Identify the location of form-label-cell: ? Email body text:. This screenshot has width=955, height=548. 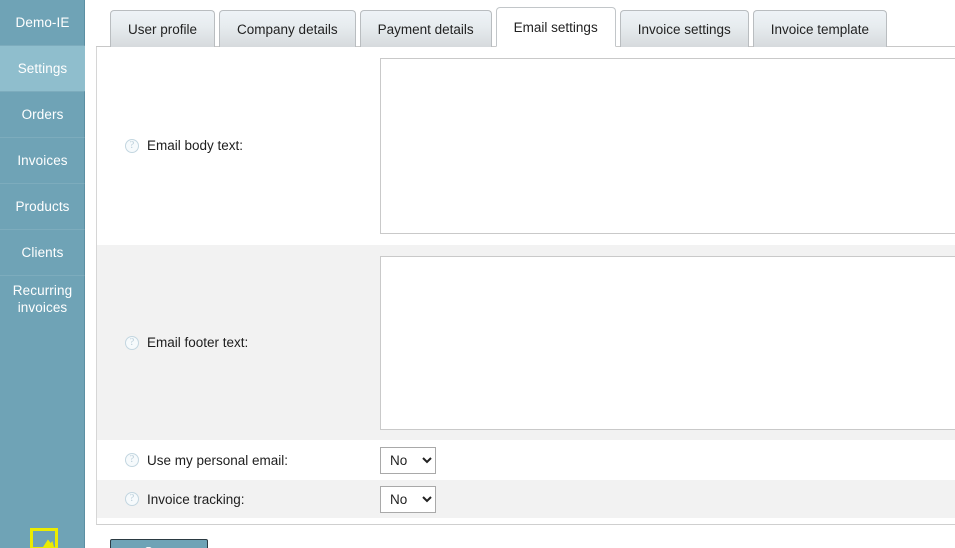
(232, 145).